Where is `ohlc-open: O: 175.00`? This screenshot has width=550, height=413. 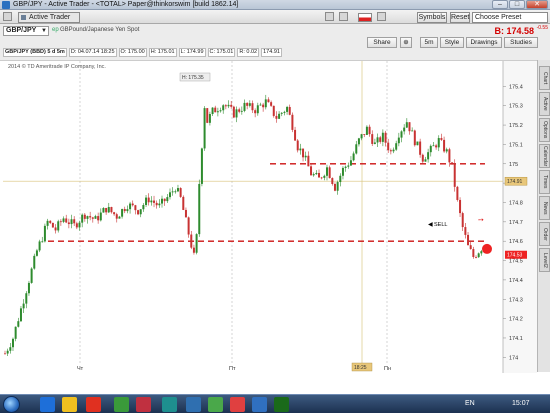
ohlc-open: O: 175.00 is located at coordinates (132, 52).